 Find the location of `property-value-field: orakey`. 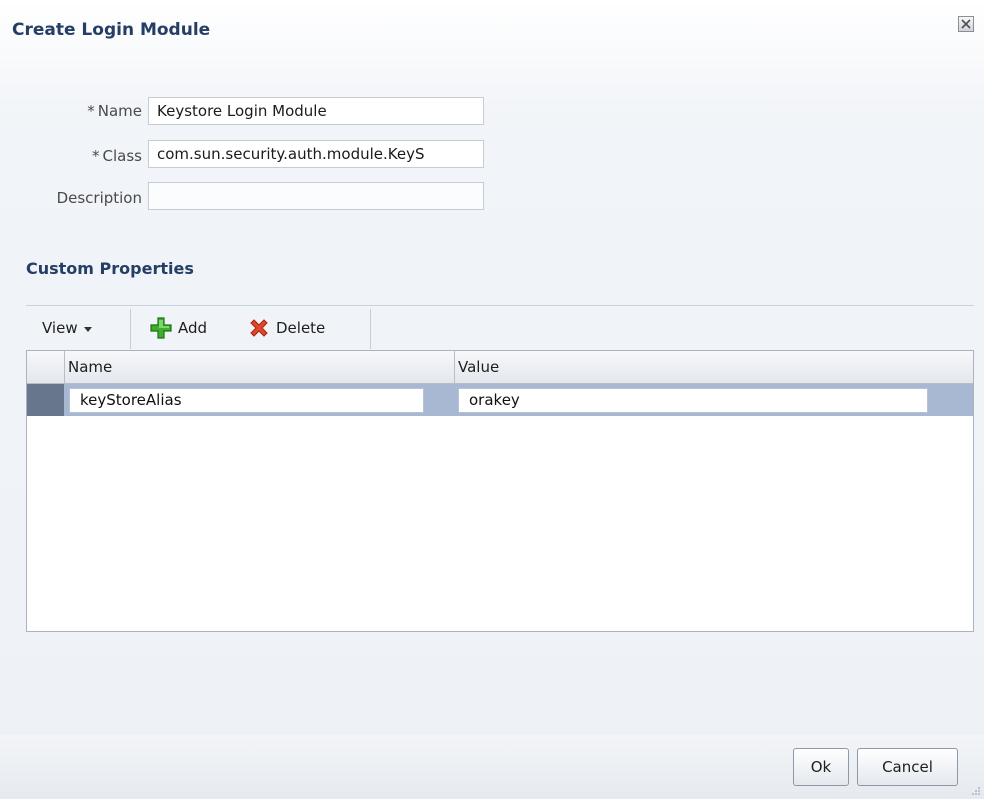

property-value-field: orakey is located at coordinates (693, 400).